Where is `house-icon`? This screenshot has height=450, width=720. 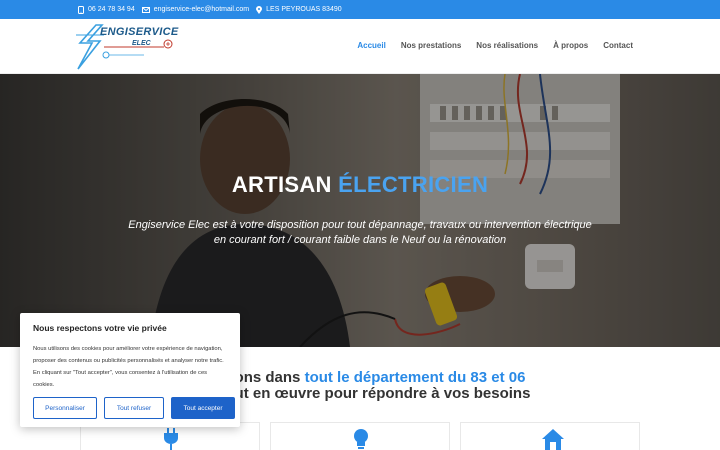
house-icon is located at coordinates (553, 439).